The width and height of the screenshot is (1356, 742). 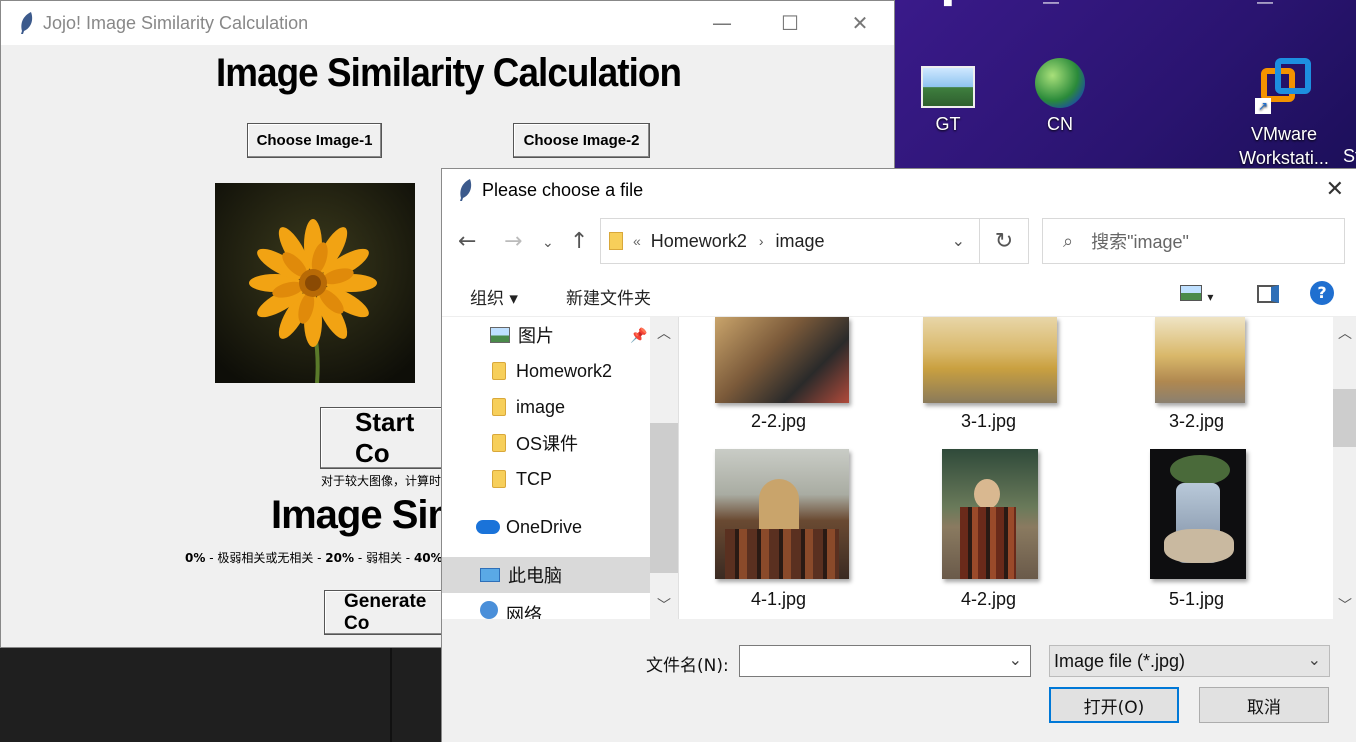 I want to click on navigation-scrollbar: ︿ ﹀, so click(x=664, y=468).